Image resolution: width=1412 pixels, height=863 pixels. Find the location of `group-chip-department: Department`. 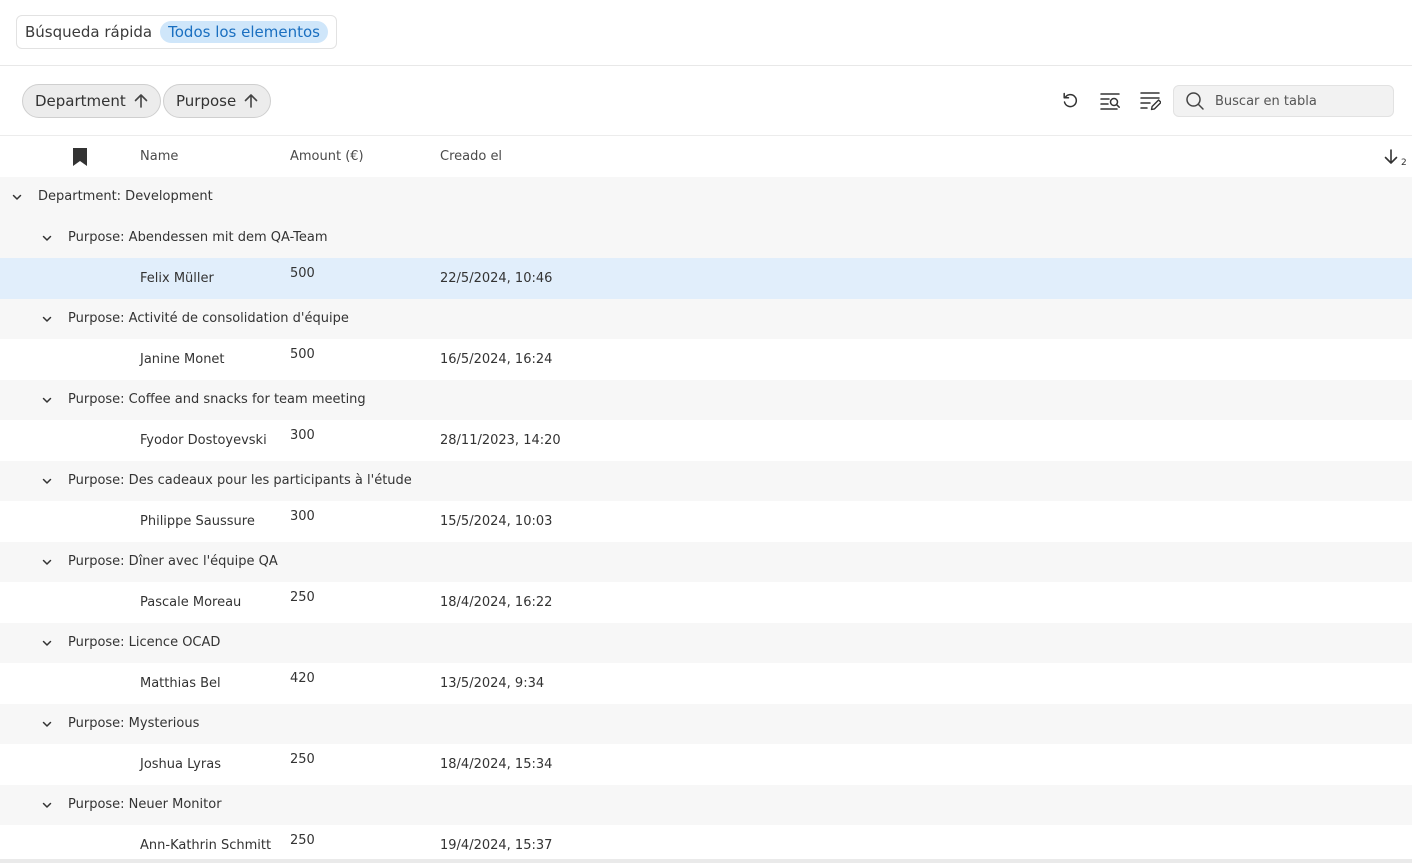

group-chip-department: Department is located at coordinates (91, 101).